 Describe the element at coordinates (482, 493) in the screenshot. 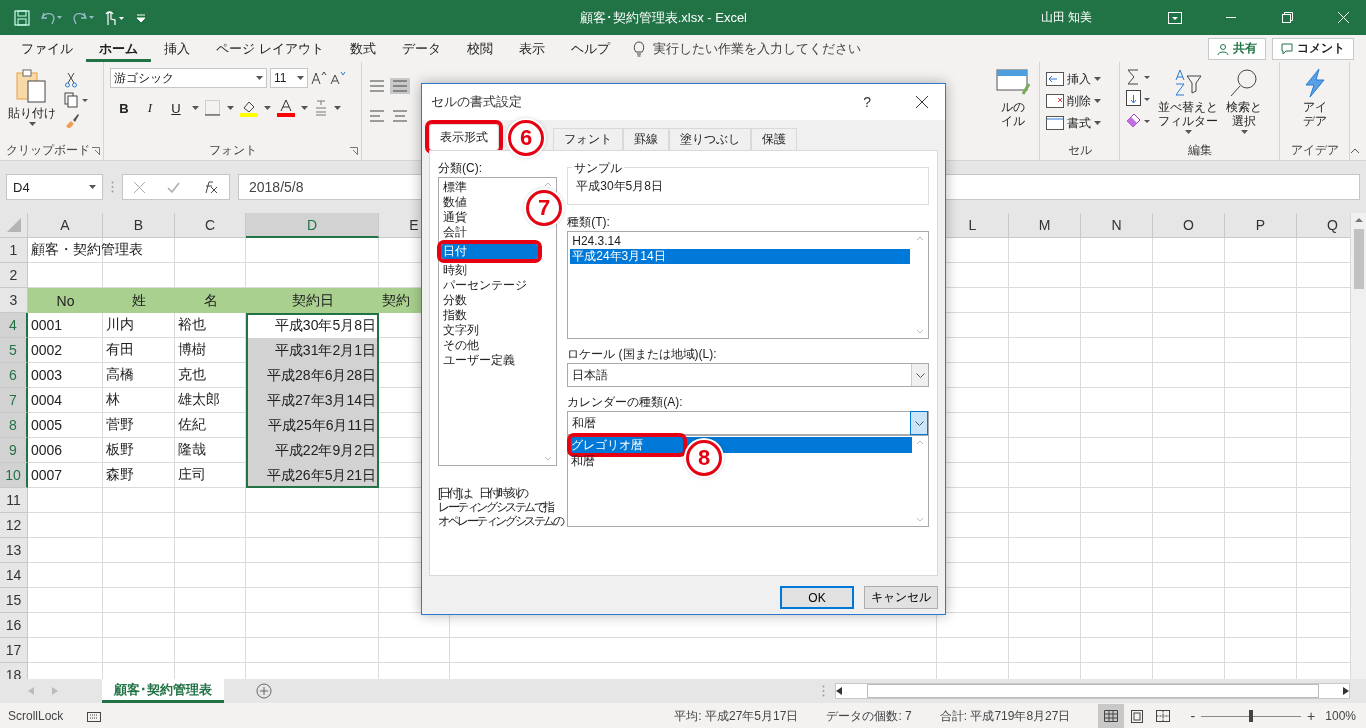

I see `description-text: [日付] は、日付/時刻の` at that location.